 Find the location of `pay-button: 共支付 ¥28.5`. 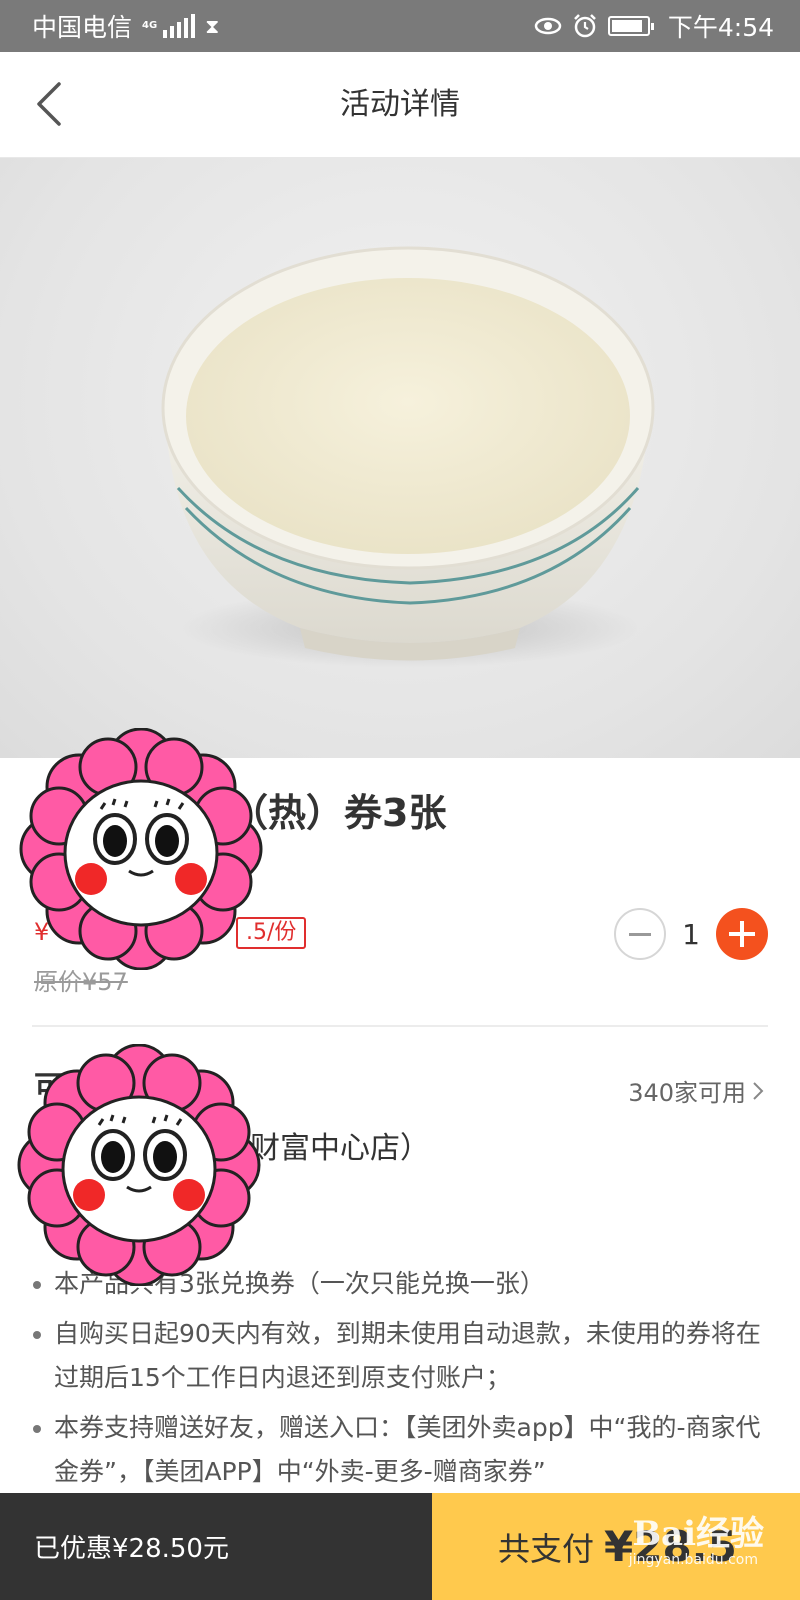

pay-button: 共支付 ¥28.5 is located at coordinates (616, 1546).